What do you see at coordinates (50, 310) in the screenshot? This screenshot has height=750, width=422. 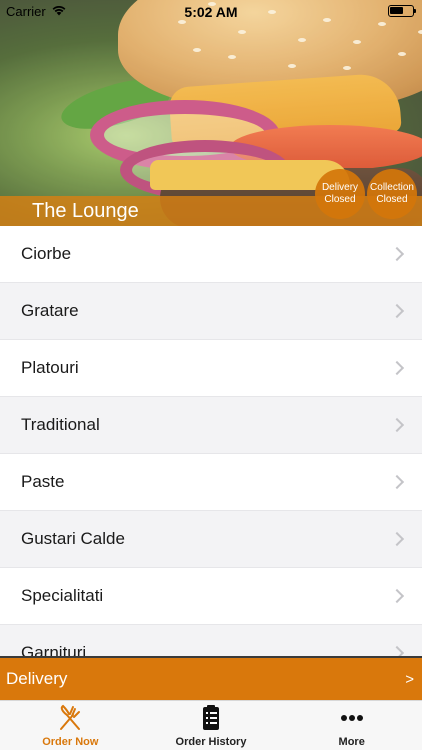 I see `menu-category-label: Gratare` at bounding box center [50, 310].